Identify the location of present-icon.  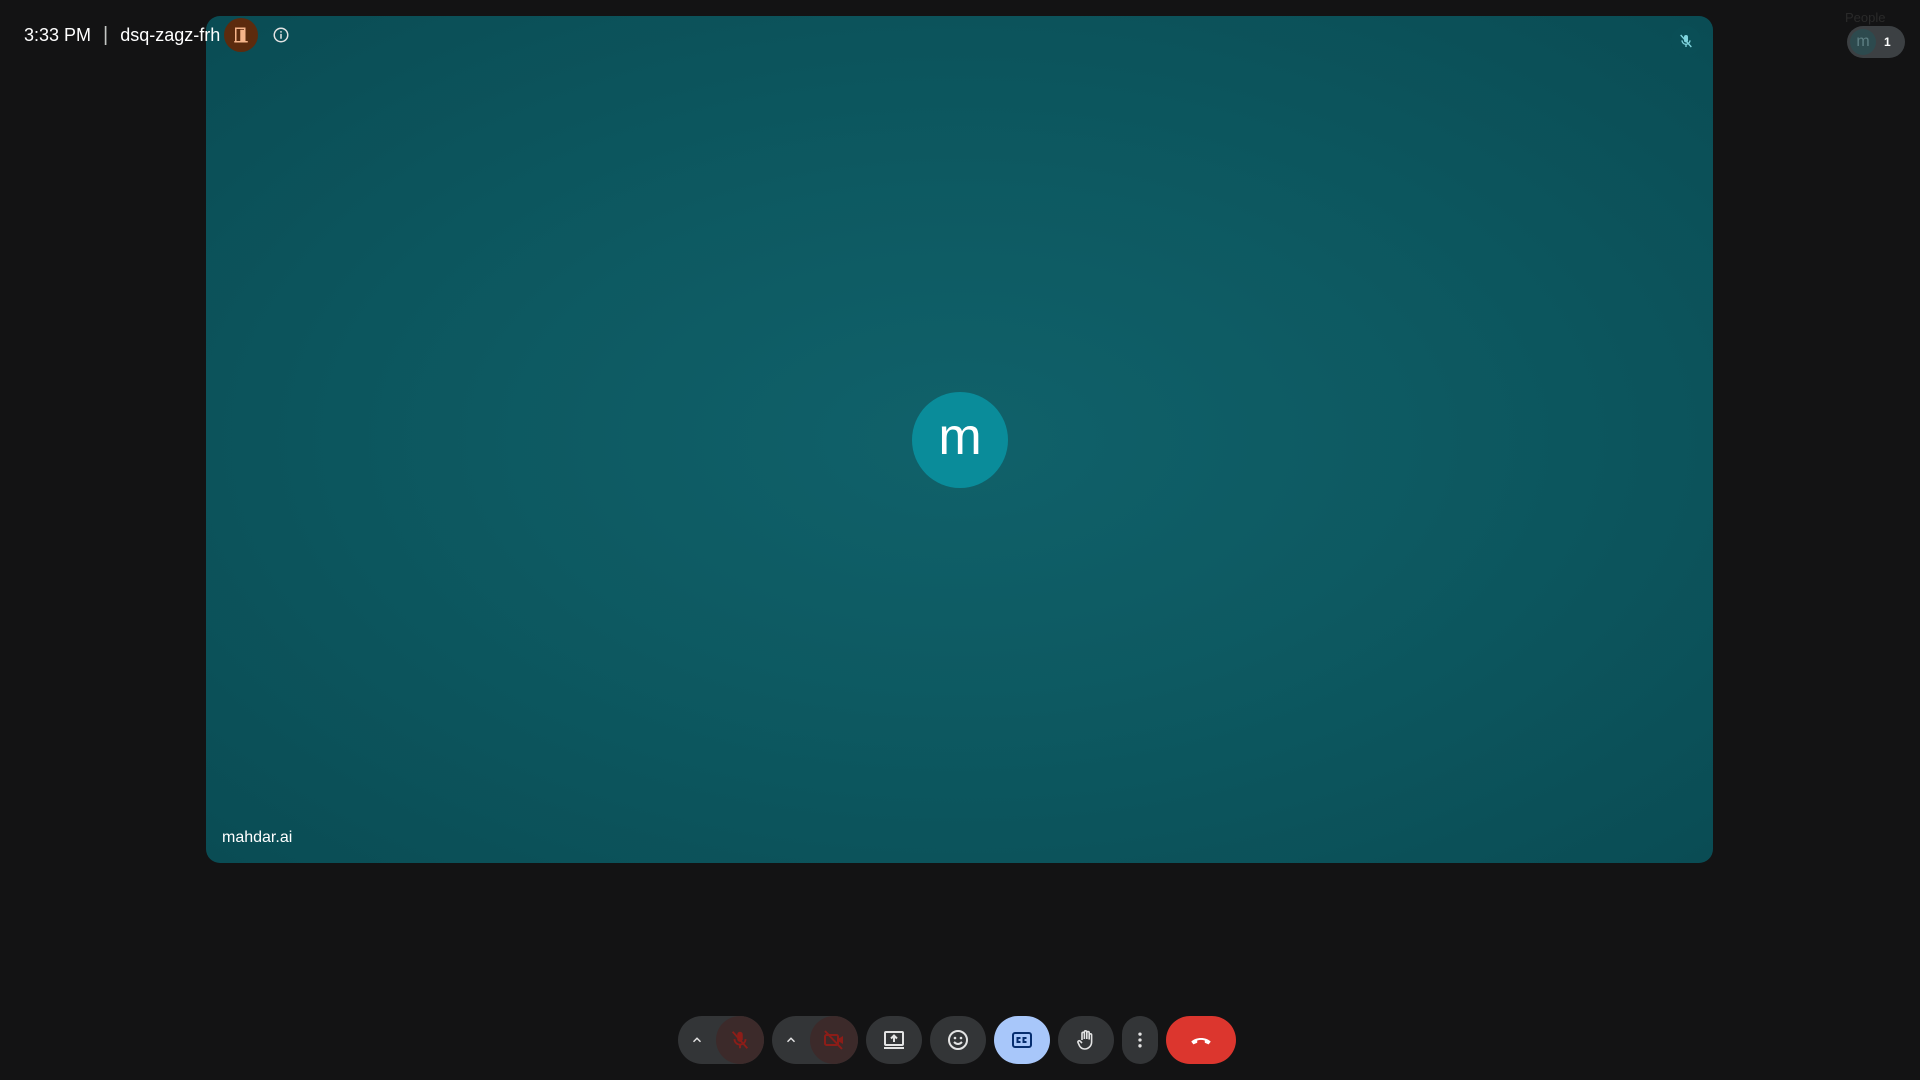
(894, 1040).